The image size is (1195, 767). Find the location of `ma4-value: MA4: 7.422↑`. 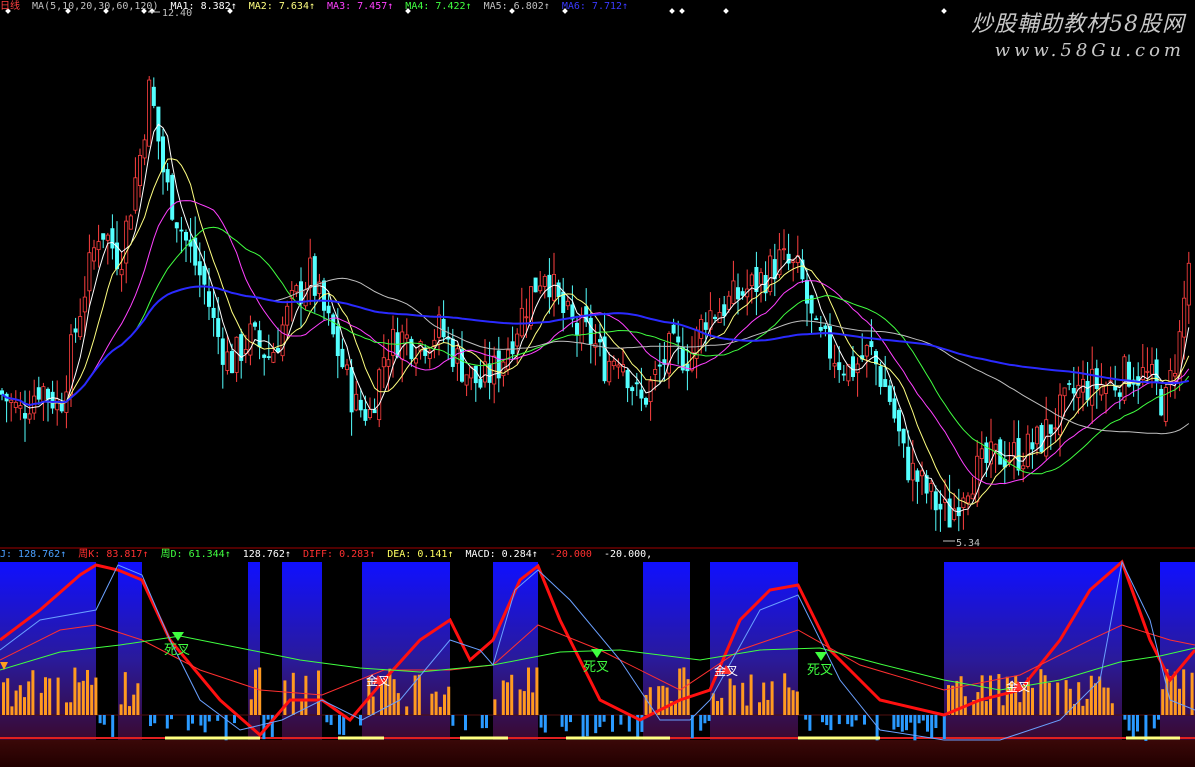

ma4-value: MA4: 7.422↑ is located at coordinates (438, 6).